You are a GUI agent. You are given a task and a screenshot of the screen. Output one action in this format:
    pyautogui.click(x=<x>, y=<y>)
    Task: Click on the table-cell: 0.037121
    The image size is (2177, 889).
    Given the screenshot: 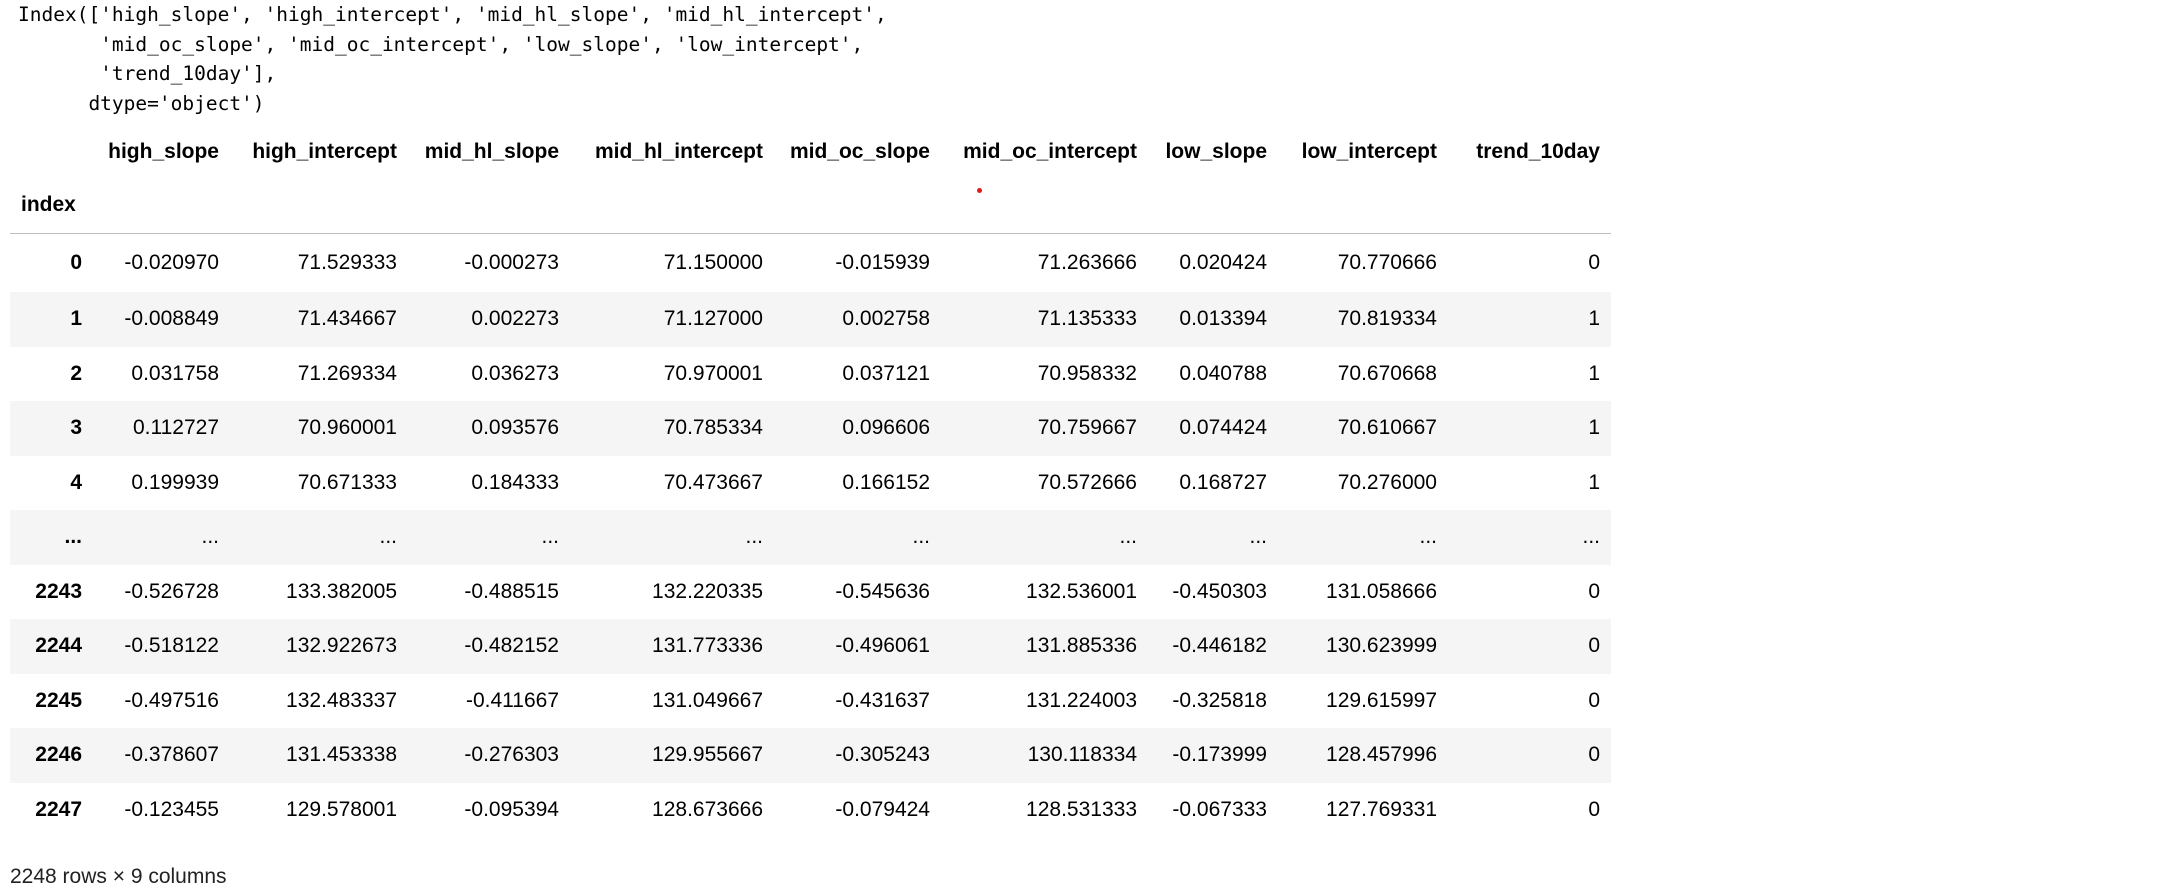 What is the action you would take?
    pyautogui.click(x=886, y=373)
    